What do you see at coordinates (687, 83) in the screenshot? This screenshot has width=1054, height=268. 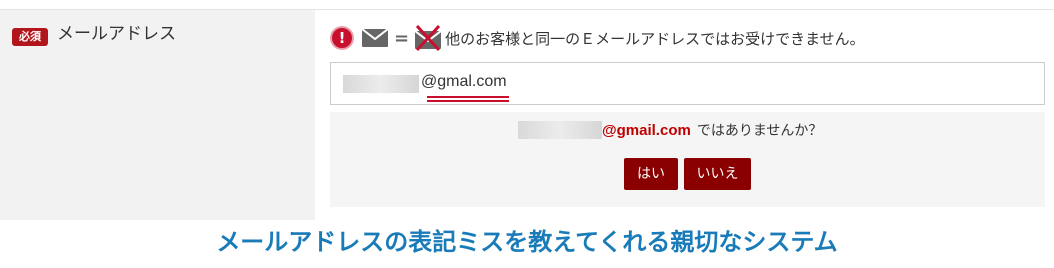 I see `email-input: @gmal.com` at bounding box center [687, 83].